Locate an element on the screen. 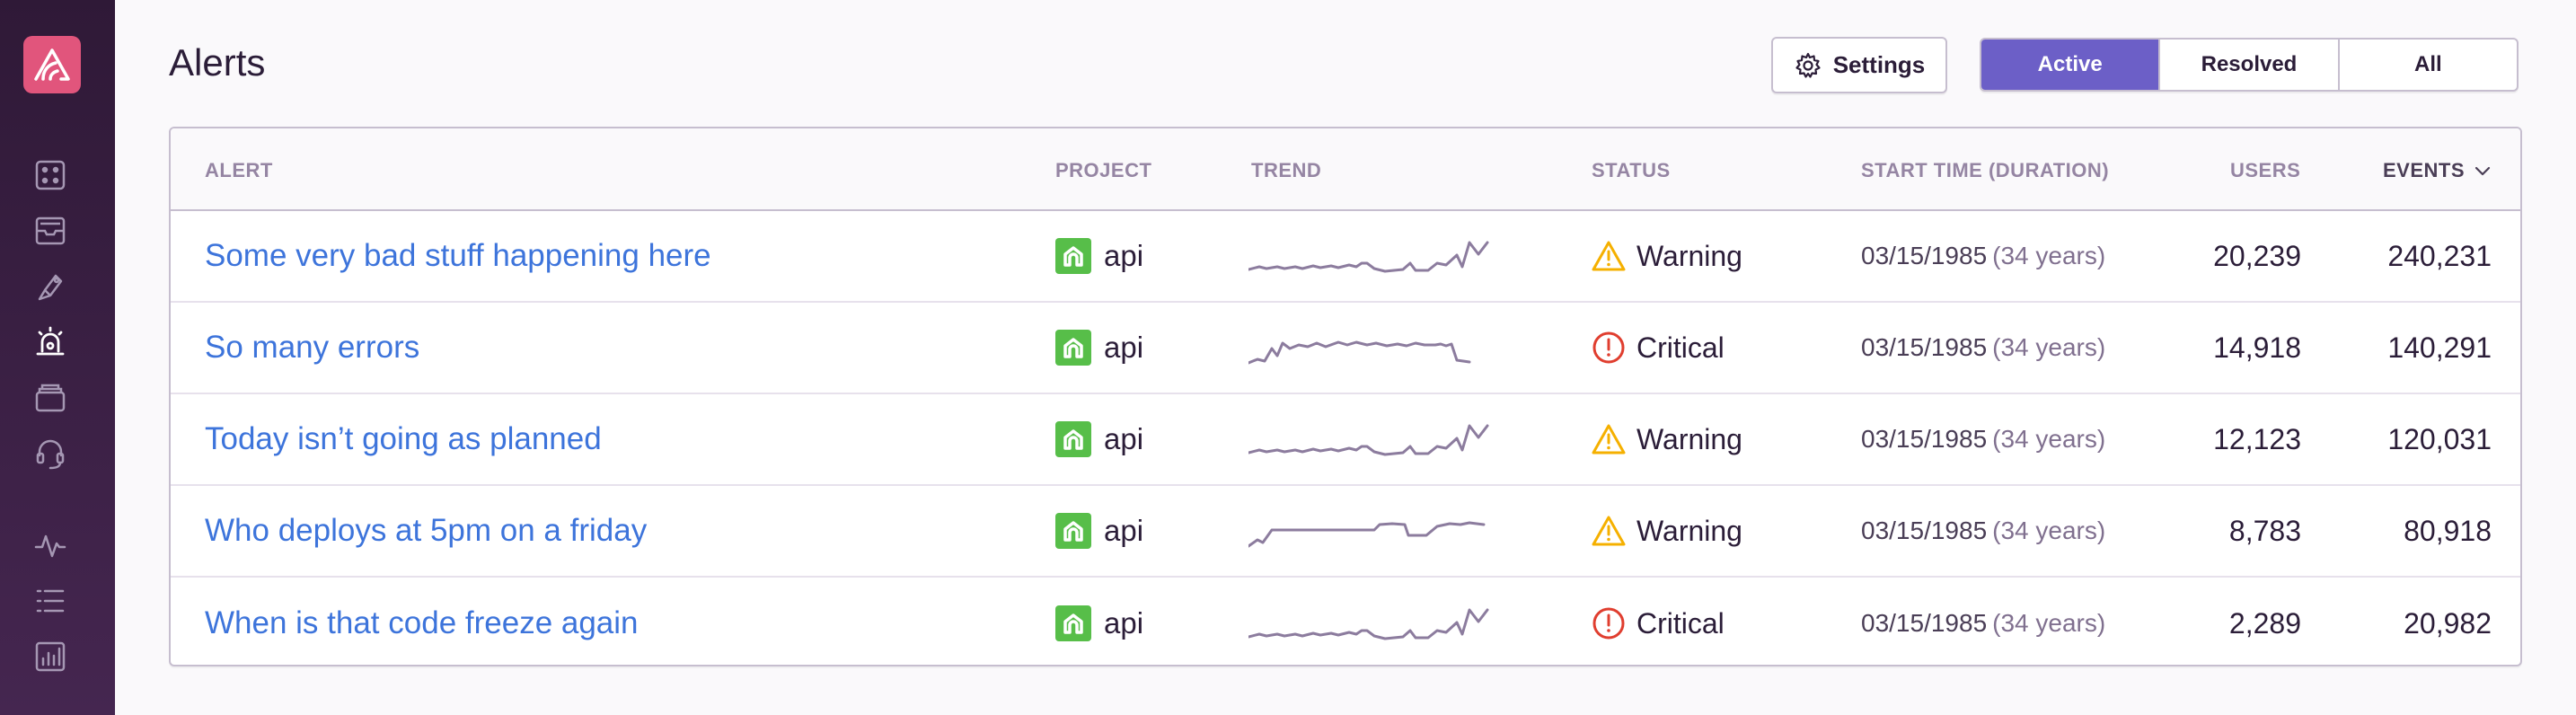  events-count: 140,291 is located at coordinates (2439, 347).